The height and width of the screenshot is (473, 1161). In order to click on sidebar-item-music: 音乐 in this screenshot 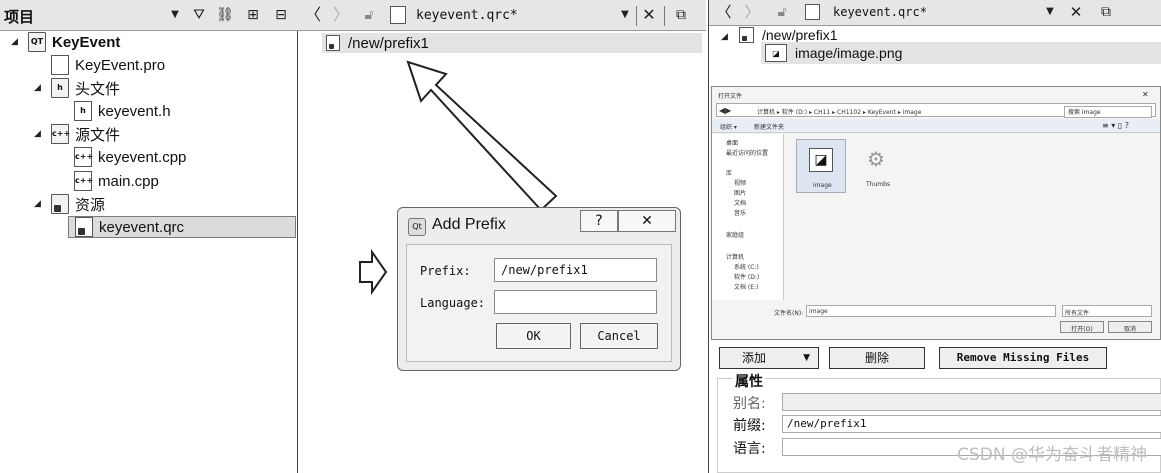, I will do `click(740, 212)`.